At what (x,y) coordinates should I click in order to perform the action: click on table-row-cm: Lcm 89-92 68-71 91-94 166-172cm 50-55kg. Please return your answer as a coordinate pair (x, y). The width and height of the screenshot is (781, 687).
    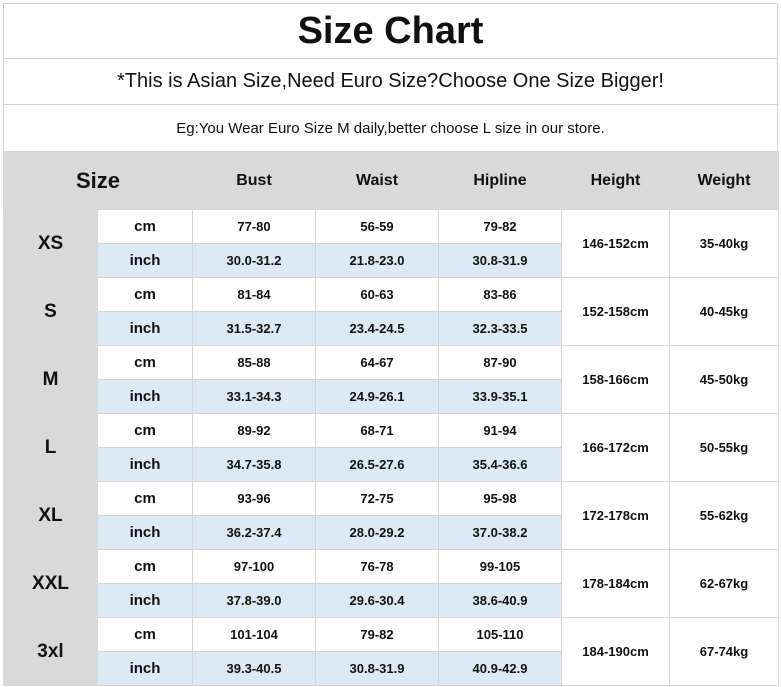
    Looking at the image, I should click on (391, 447).